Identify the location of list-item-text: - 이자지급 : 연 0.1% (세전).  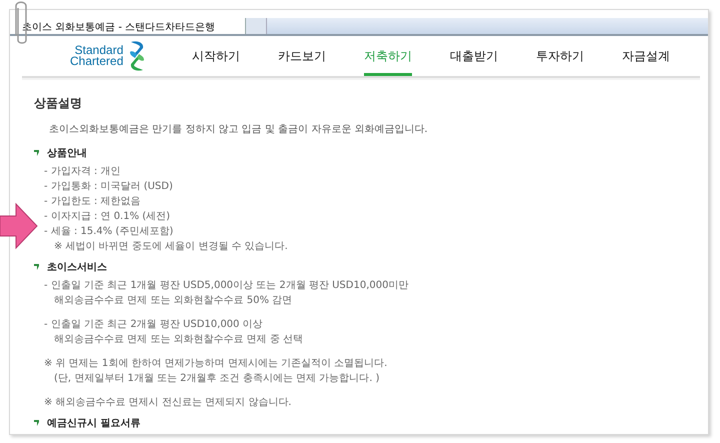
(108, 217).